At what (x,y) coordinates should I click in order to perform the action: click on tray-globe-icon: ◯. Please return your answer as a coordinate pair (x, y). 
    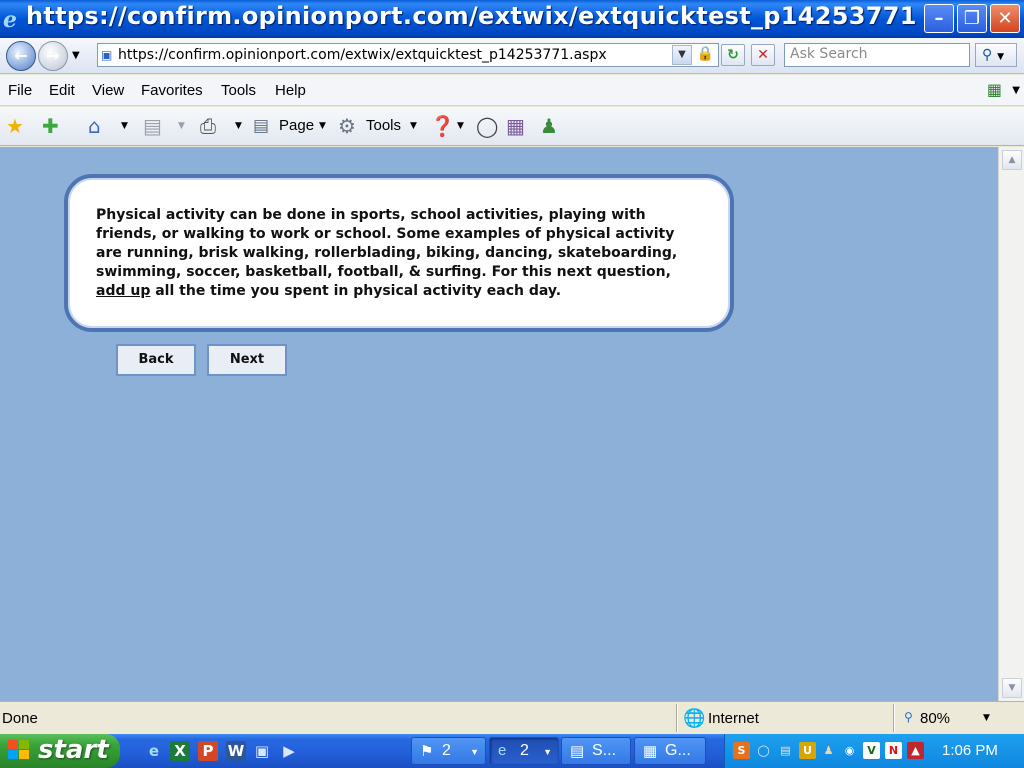
    Looking at the image, I should click on (763, 750).